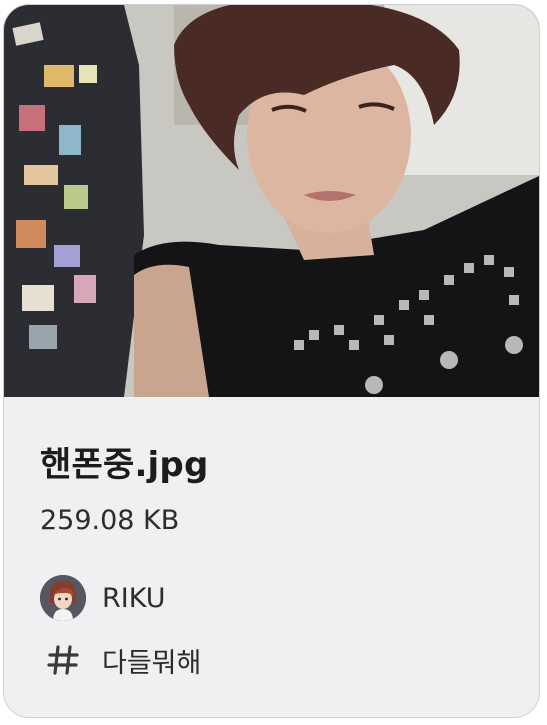 The height and width of the screenshot is (725, 547). Describe the element at coordinates (124, 461) in the screenshot. I see `file-name: 핸폰중.jpg` at that location.